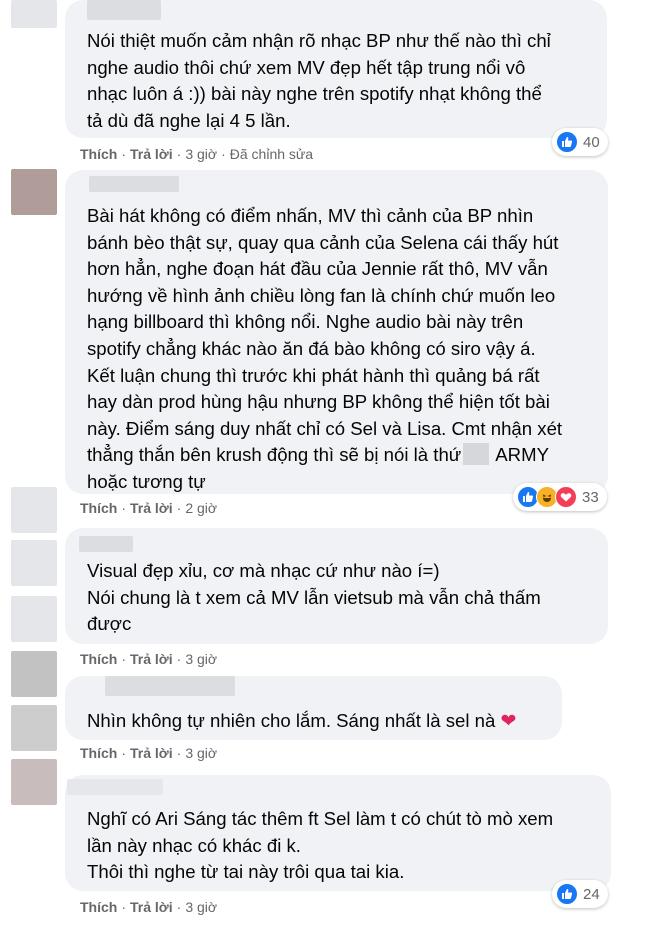  I want to click on comment-actions: Thích · Trả lời · 3 giờ · Đã chỉnh sửa, so click(197, 154).